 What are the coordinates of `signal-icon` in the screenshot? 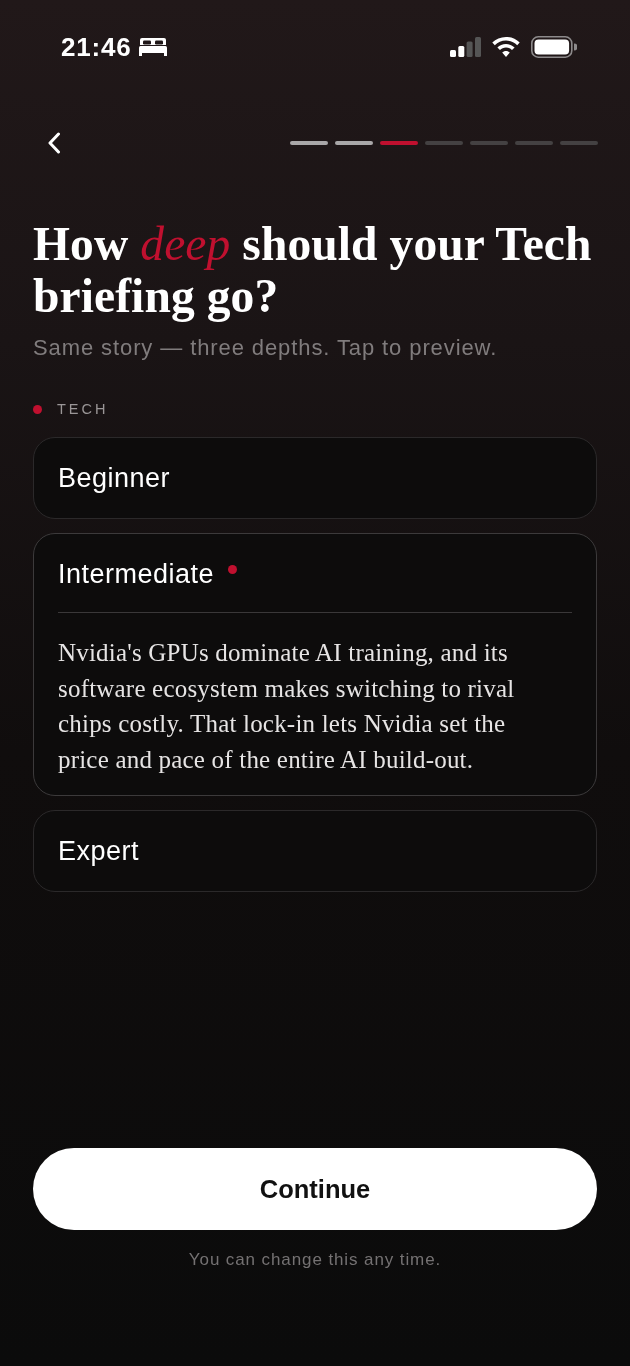 It's located at (465, 47).